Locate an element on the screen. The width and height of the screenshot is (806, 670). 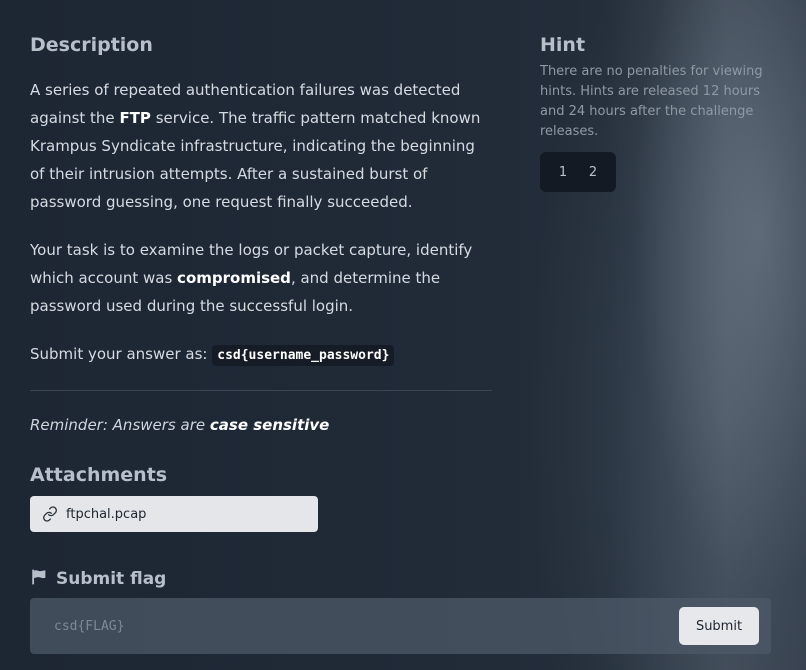
hint-button-2: 2 is located at coordinates (593, 172).